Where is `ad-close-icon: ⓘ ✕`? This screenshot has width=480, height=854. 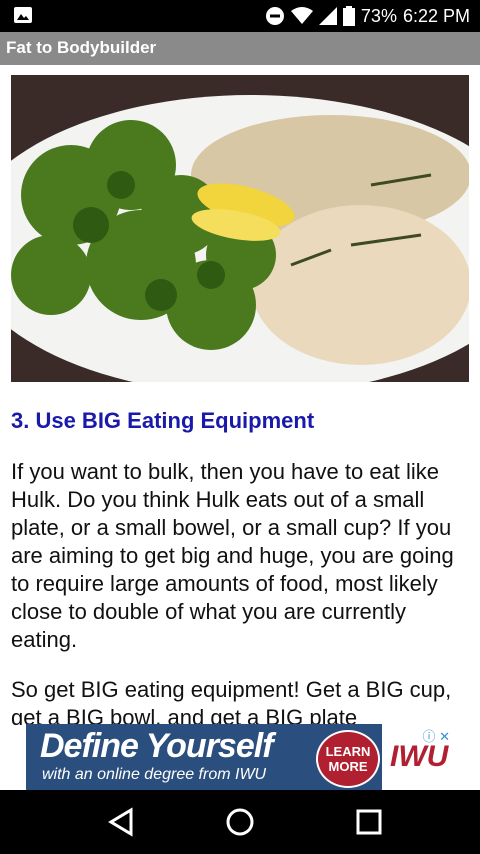 ad-close-icon: ⓘ ✕ is located at coordinates (436, 735).